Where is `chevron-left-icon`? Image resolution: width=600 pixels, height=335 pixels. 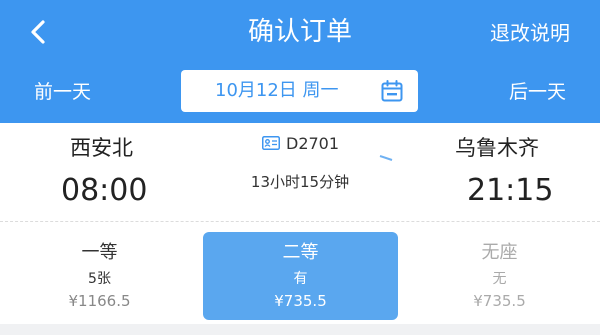 chevron-left-icon is located at coordinates (38, 32).